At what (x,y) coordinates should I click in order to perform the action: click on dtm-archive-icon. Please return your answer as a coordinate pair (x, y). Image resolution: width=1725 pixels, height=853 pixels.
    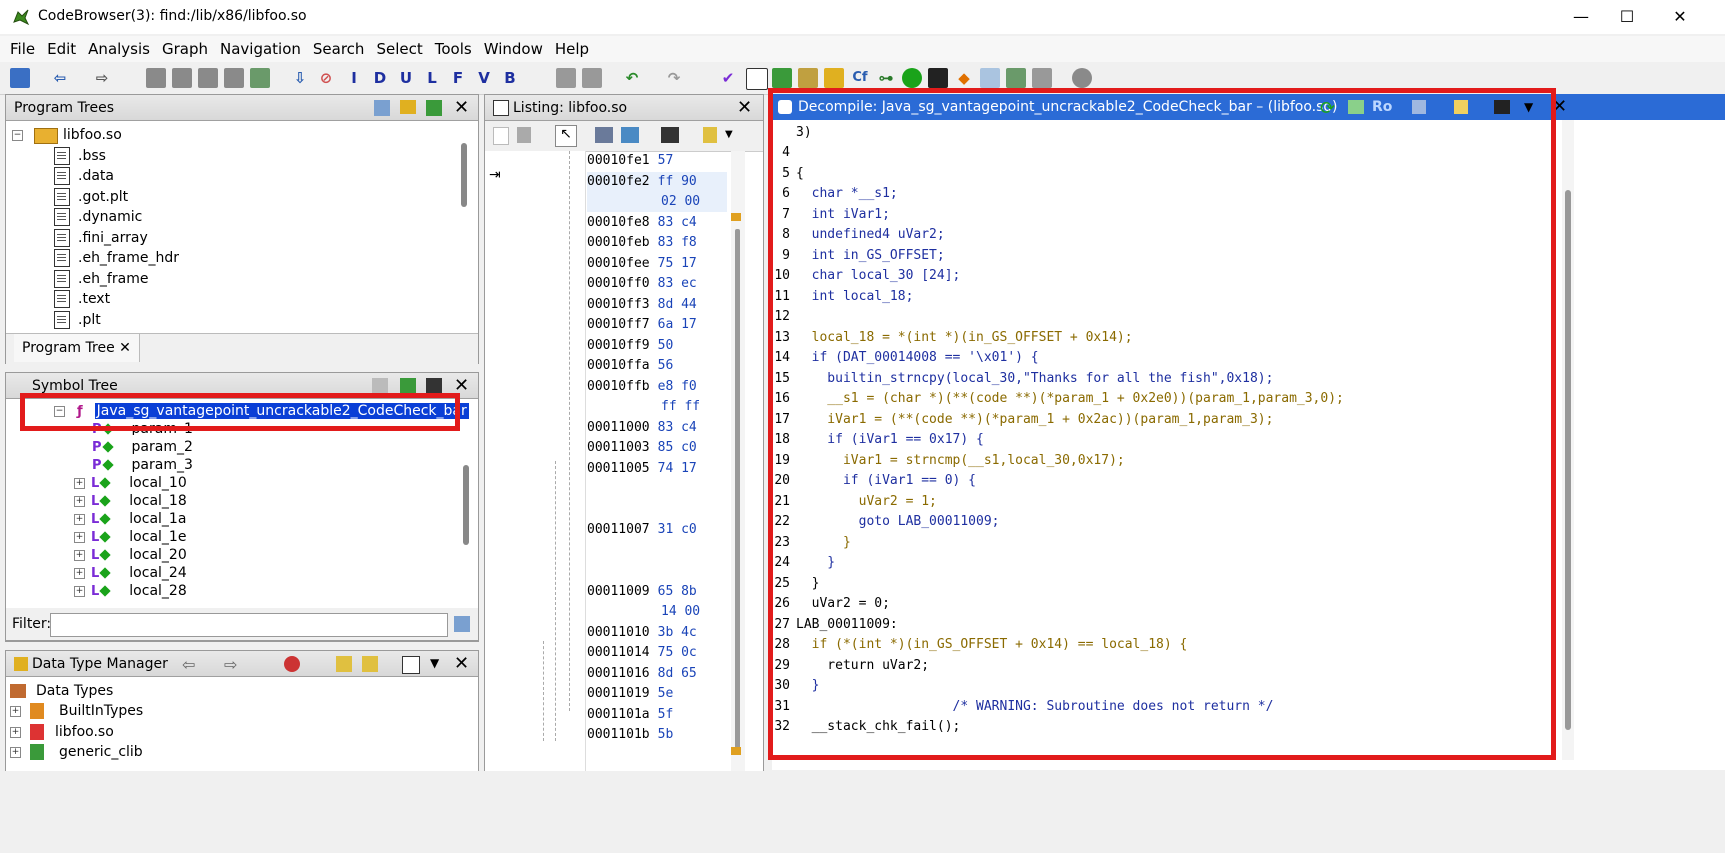
    Looking at the image, I should click on (292, 664).